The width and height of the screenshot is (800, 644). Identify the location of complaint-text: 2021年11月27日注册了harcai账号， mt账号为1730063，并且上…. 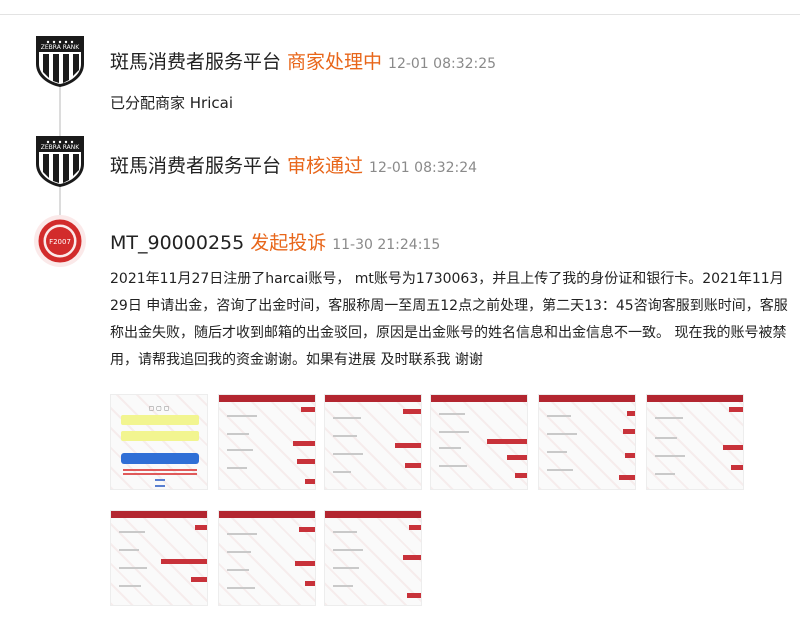
(449, 319).